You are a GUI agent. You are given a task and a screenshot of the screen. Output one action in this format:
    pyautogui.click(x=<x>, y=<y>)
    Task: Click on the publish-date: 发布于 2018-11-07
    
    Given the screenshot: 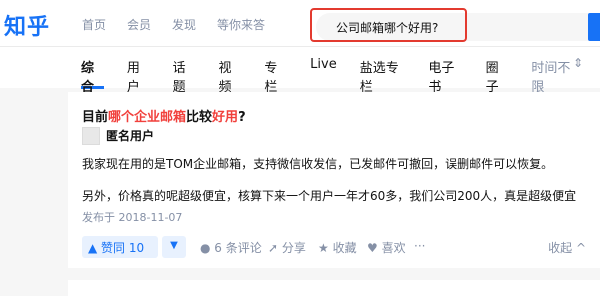 What is the action you would take?
    pyautogui.click(x=132, y=217)
    